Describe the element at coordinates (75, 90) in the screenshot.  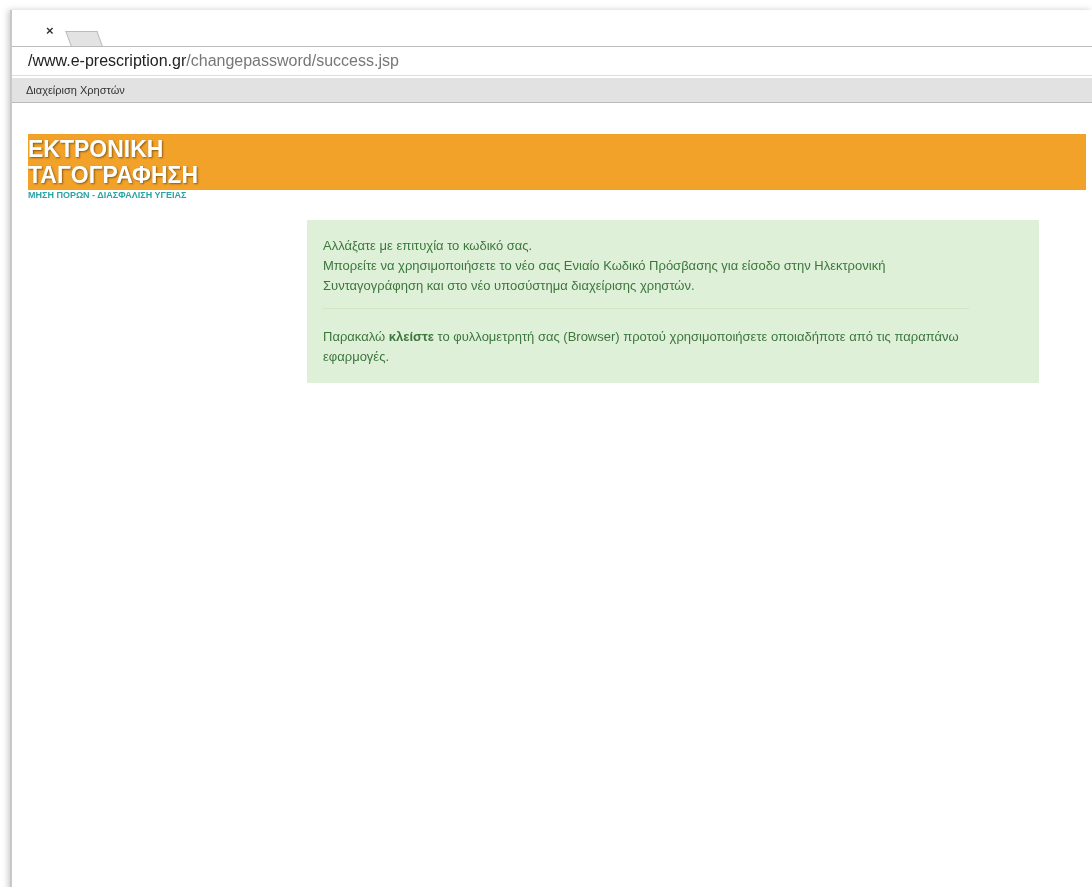
I see `bookmark-link: Διαχείριση Χρηστών` at that location.